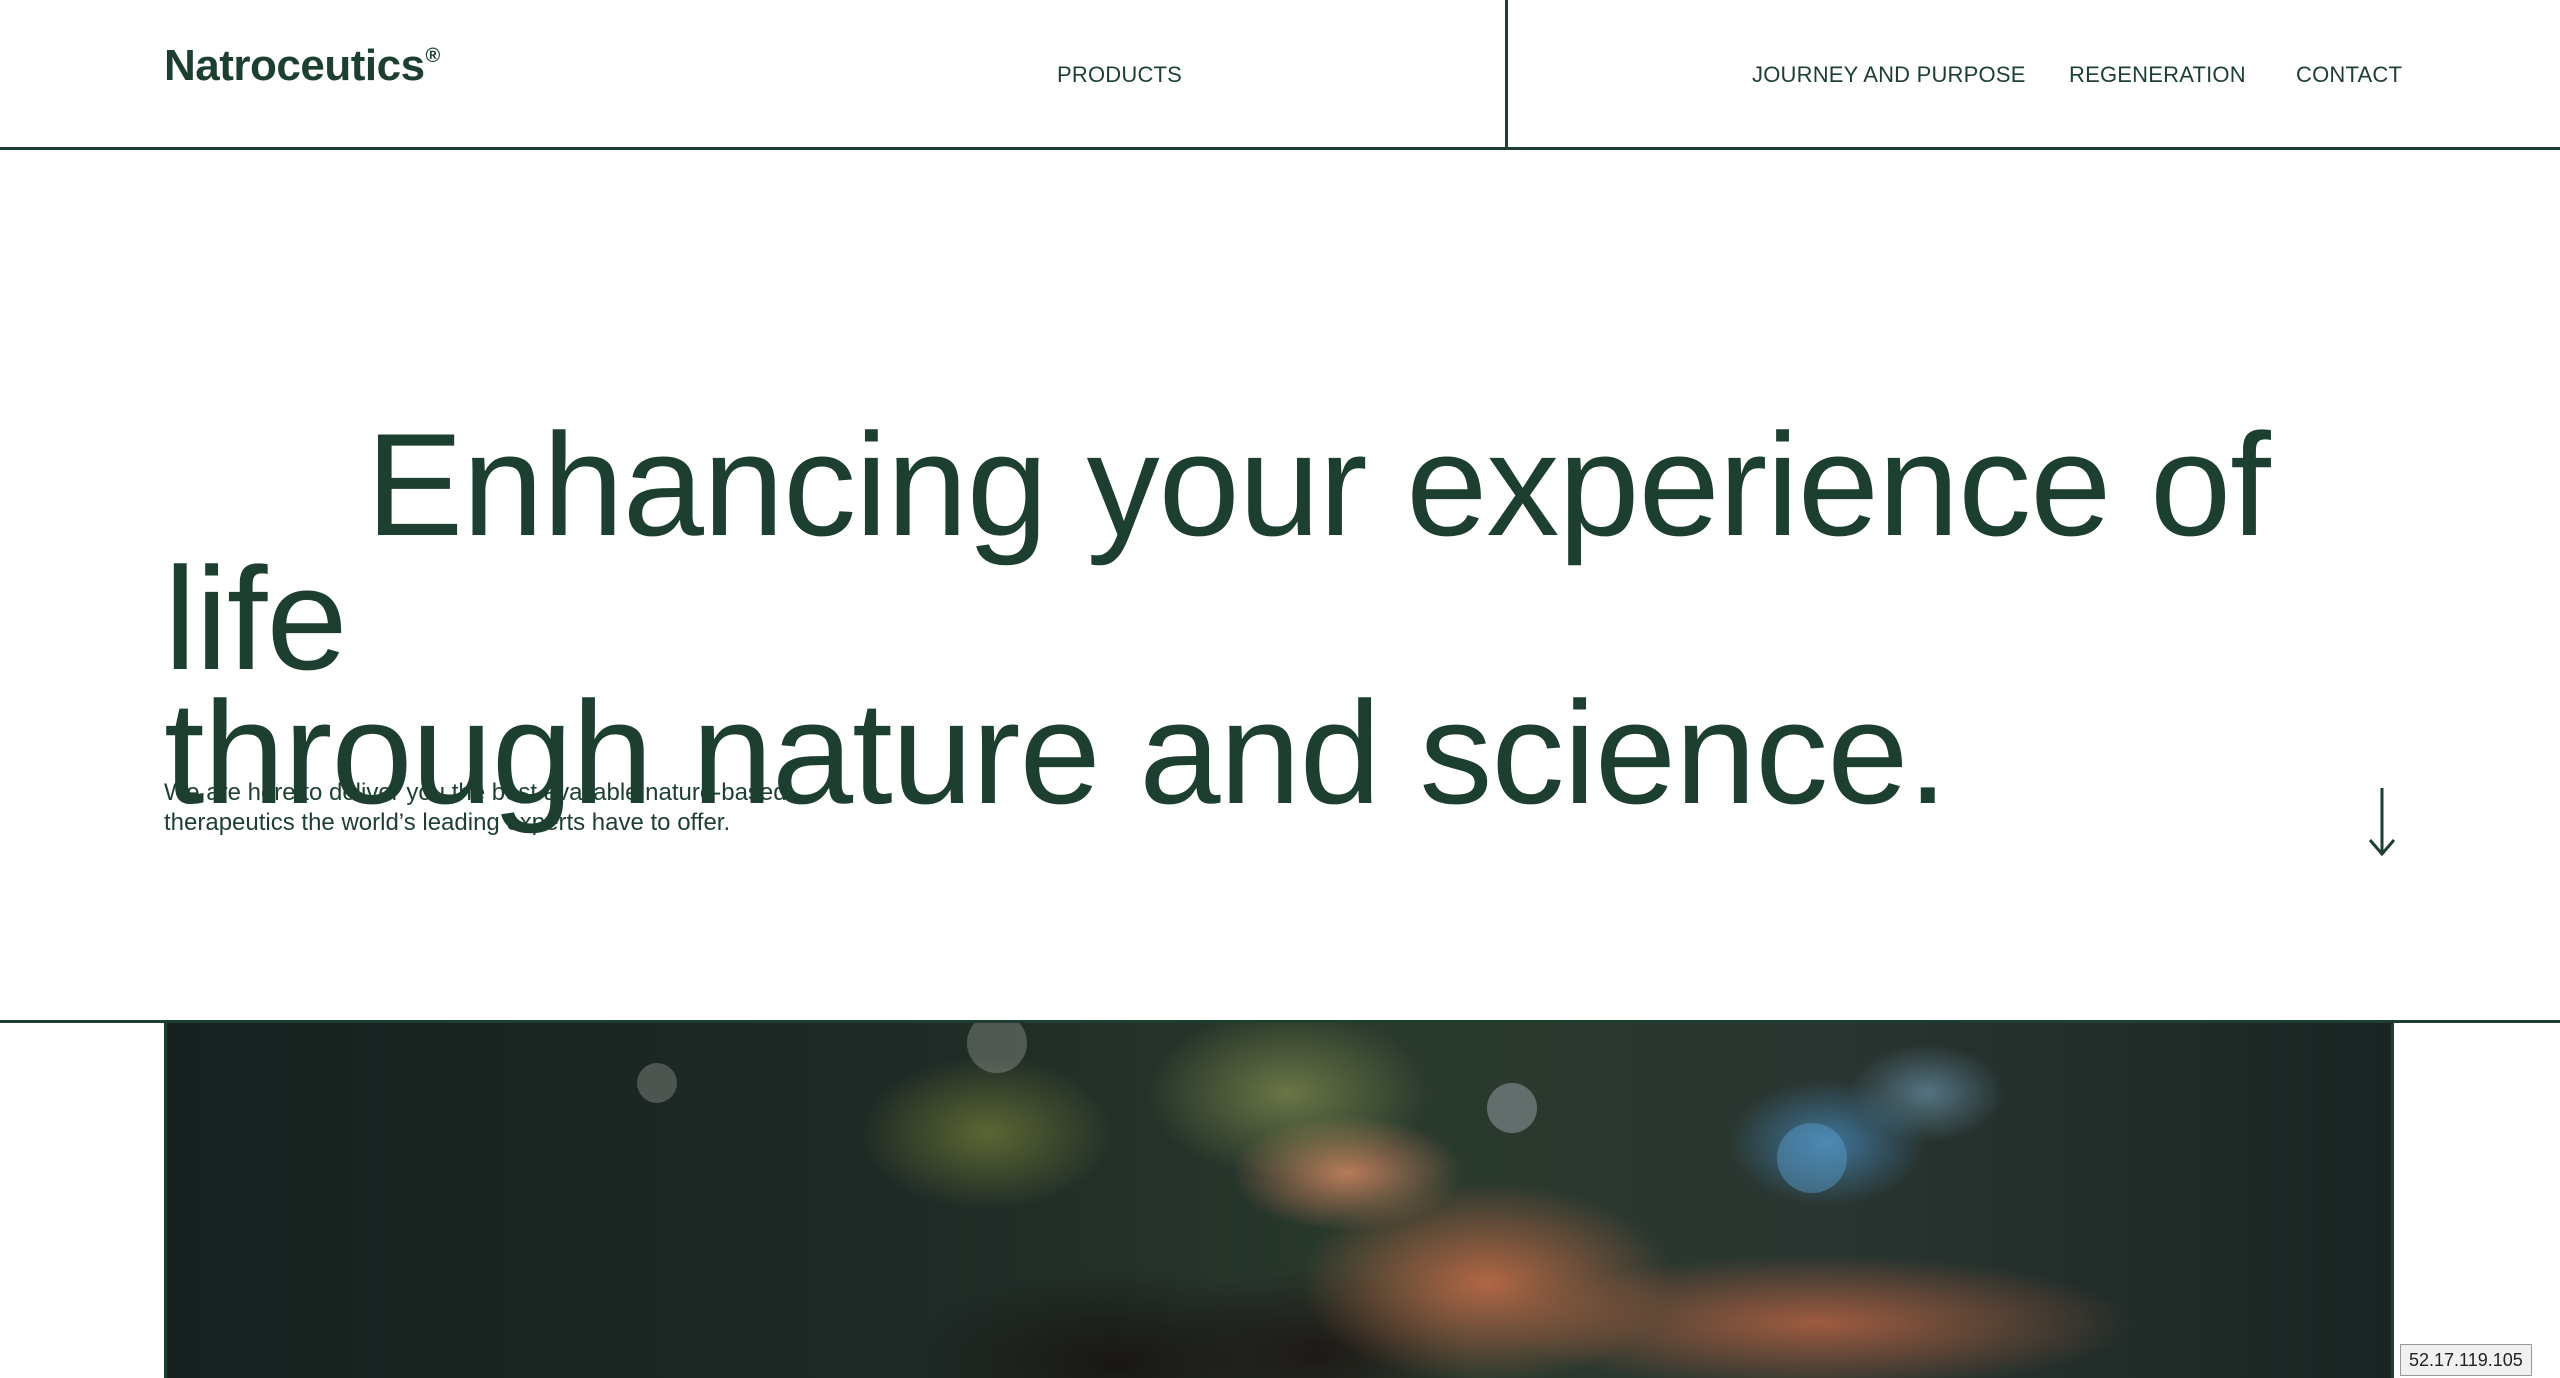 This screenshot has width=2560, height=1378. What do you see at coordinates (2466, 1360) in the screenshot?
I see `ip-address-badge: 52.17.119.105` at bounding box center [2466, 1360].